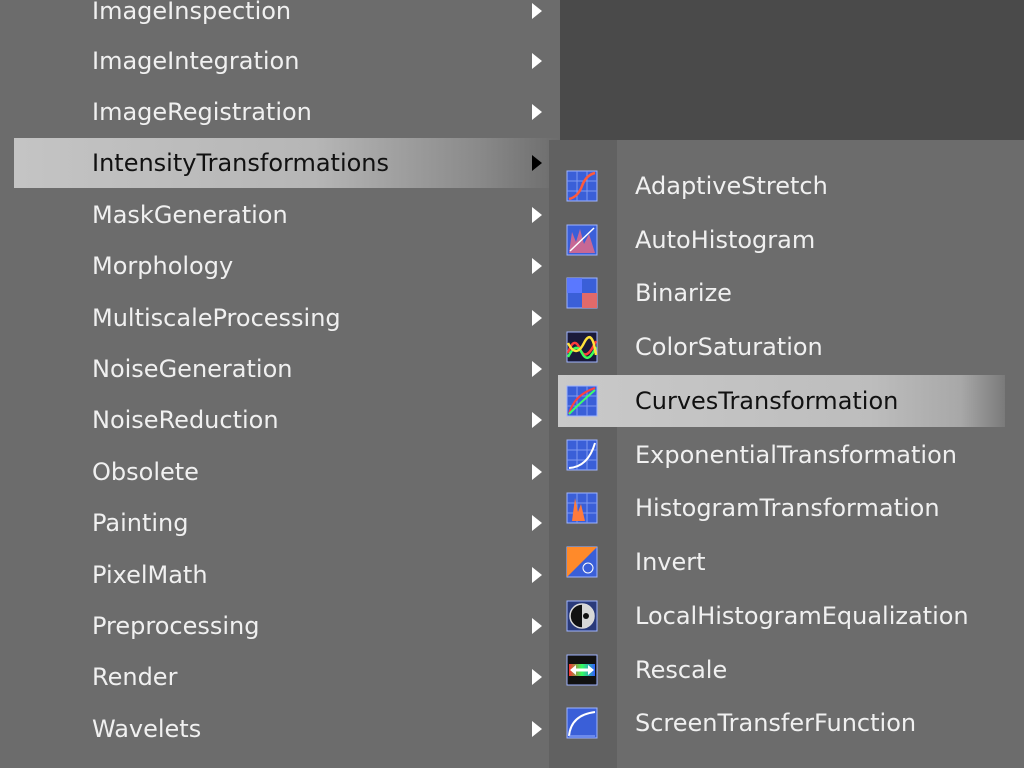 Image resolution: width=1024 pixels, height=768 pixels. Describe the element at coordinates (767, 401) in the screenshot. I see `submenu-item-label: CurvesTransformation` at that location.